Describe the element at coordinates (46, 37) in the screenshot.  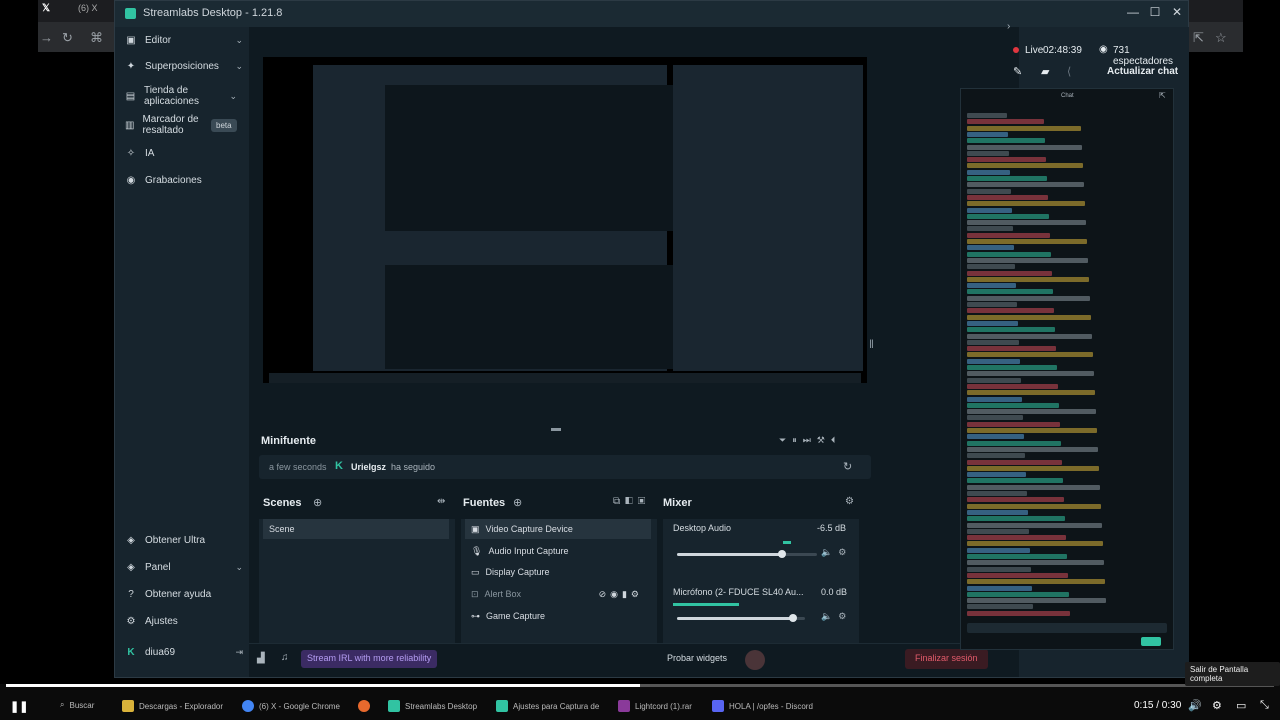
I see `forward-icon: →` at that location.